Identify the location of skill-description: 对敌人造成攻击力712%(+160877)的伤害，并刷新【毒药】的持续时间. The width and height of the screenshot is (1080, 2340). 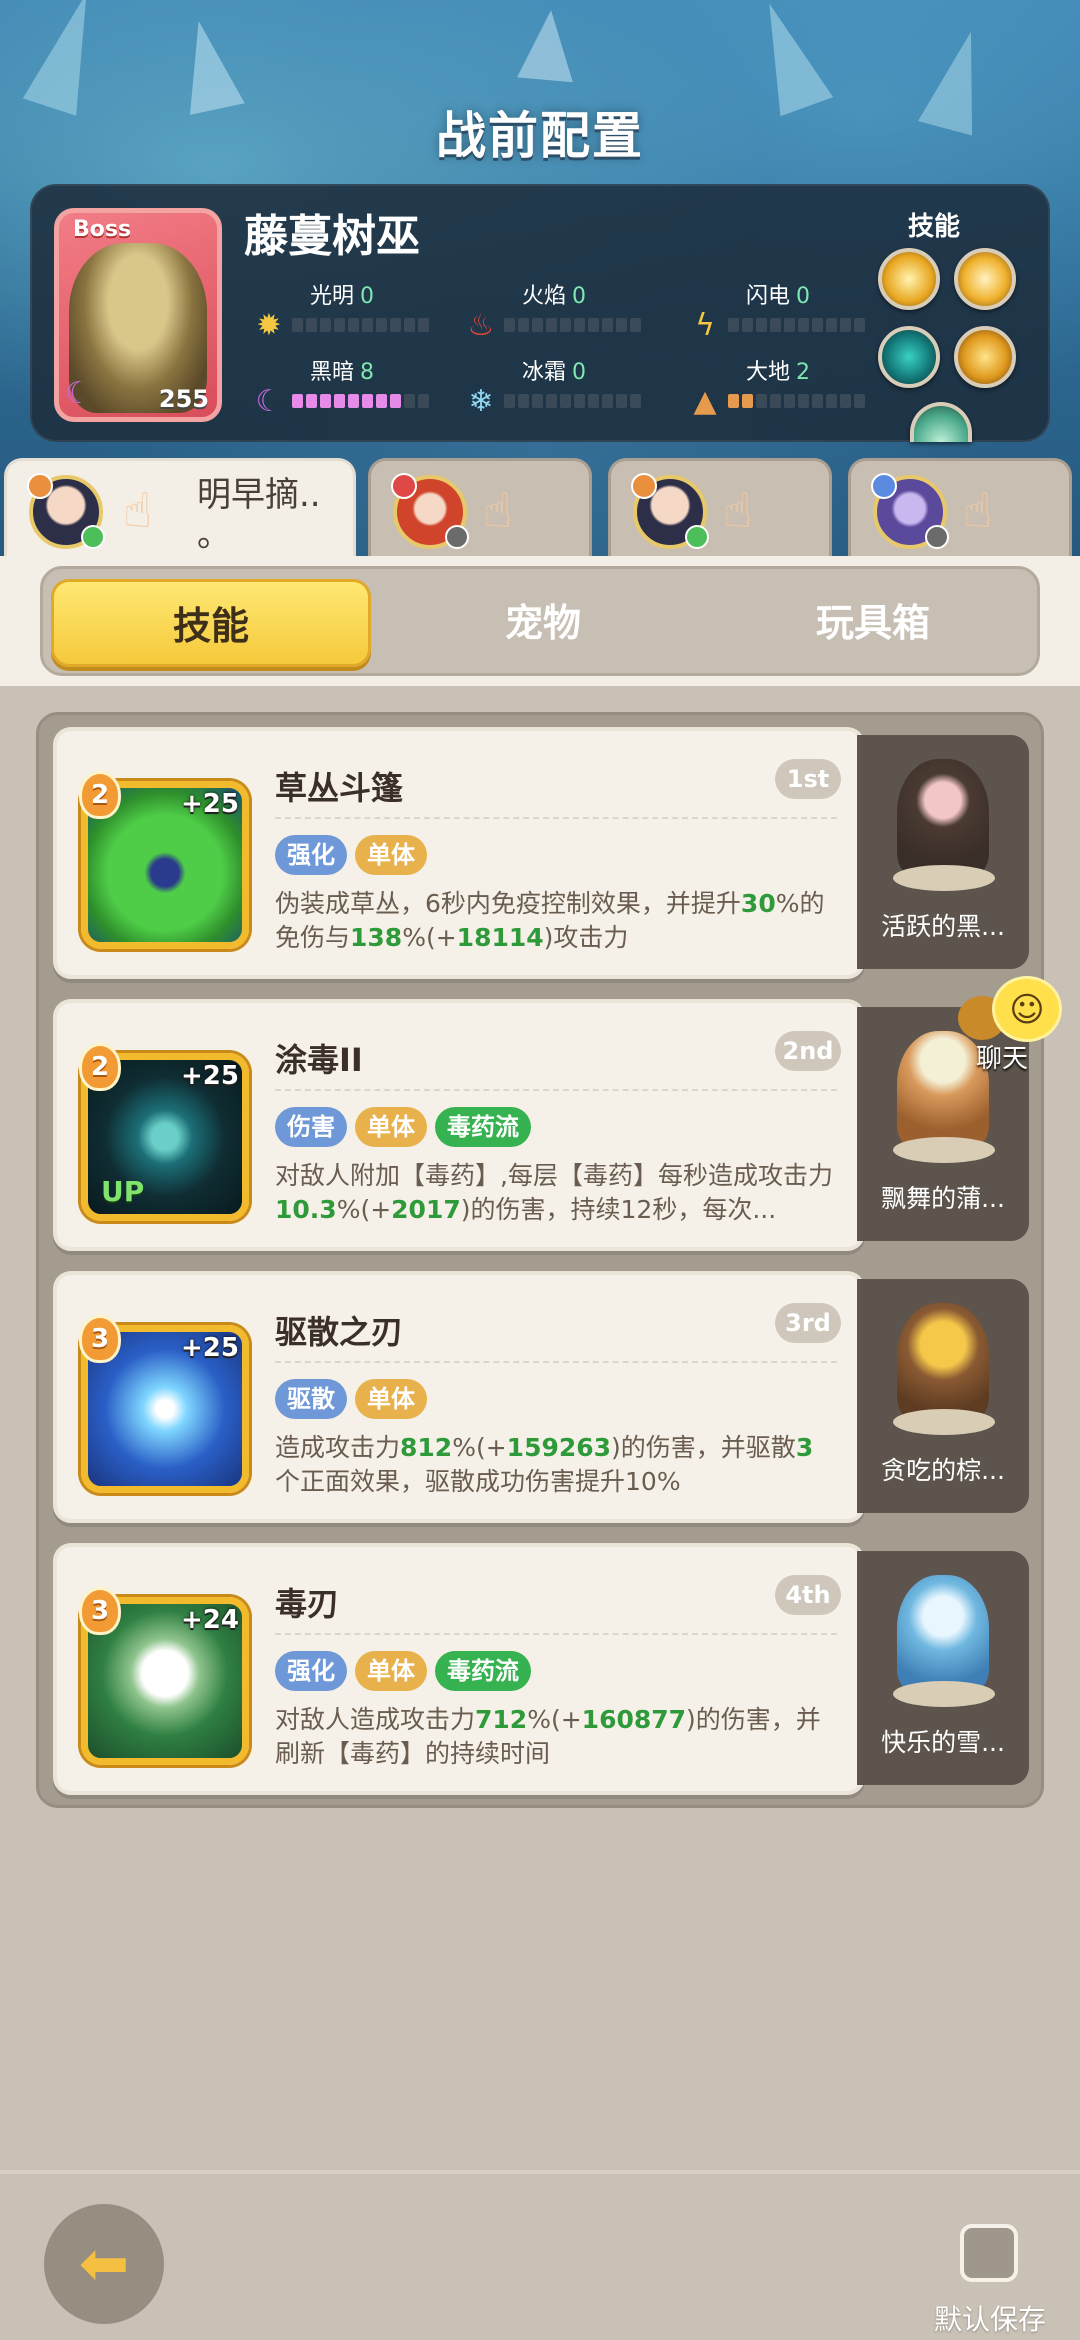
(548, 1736).